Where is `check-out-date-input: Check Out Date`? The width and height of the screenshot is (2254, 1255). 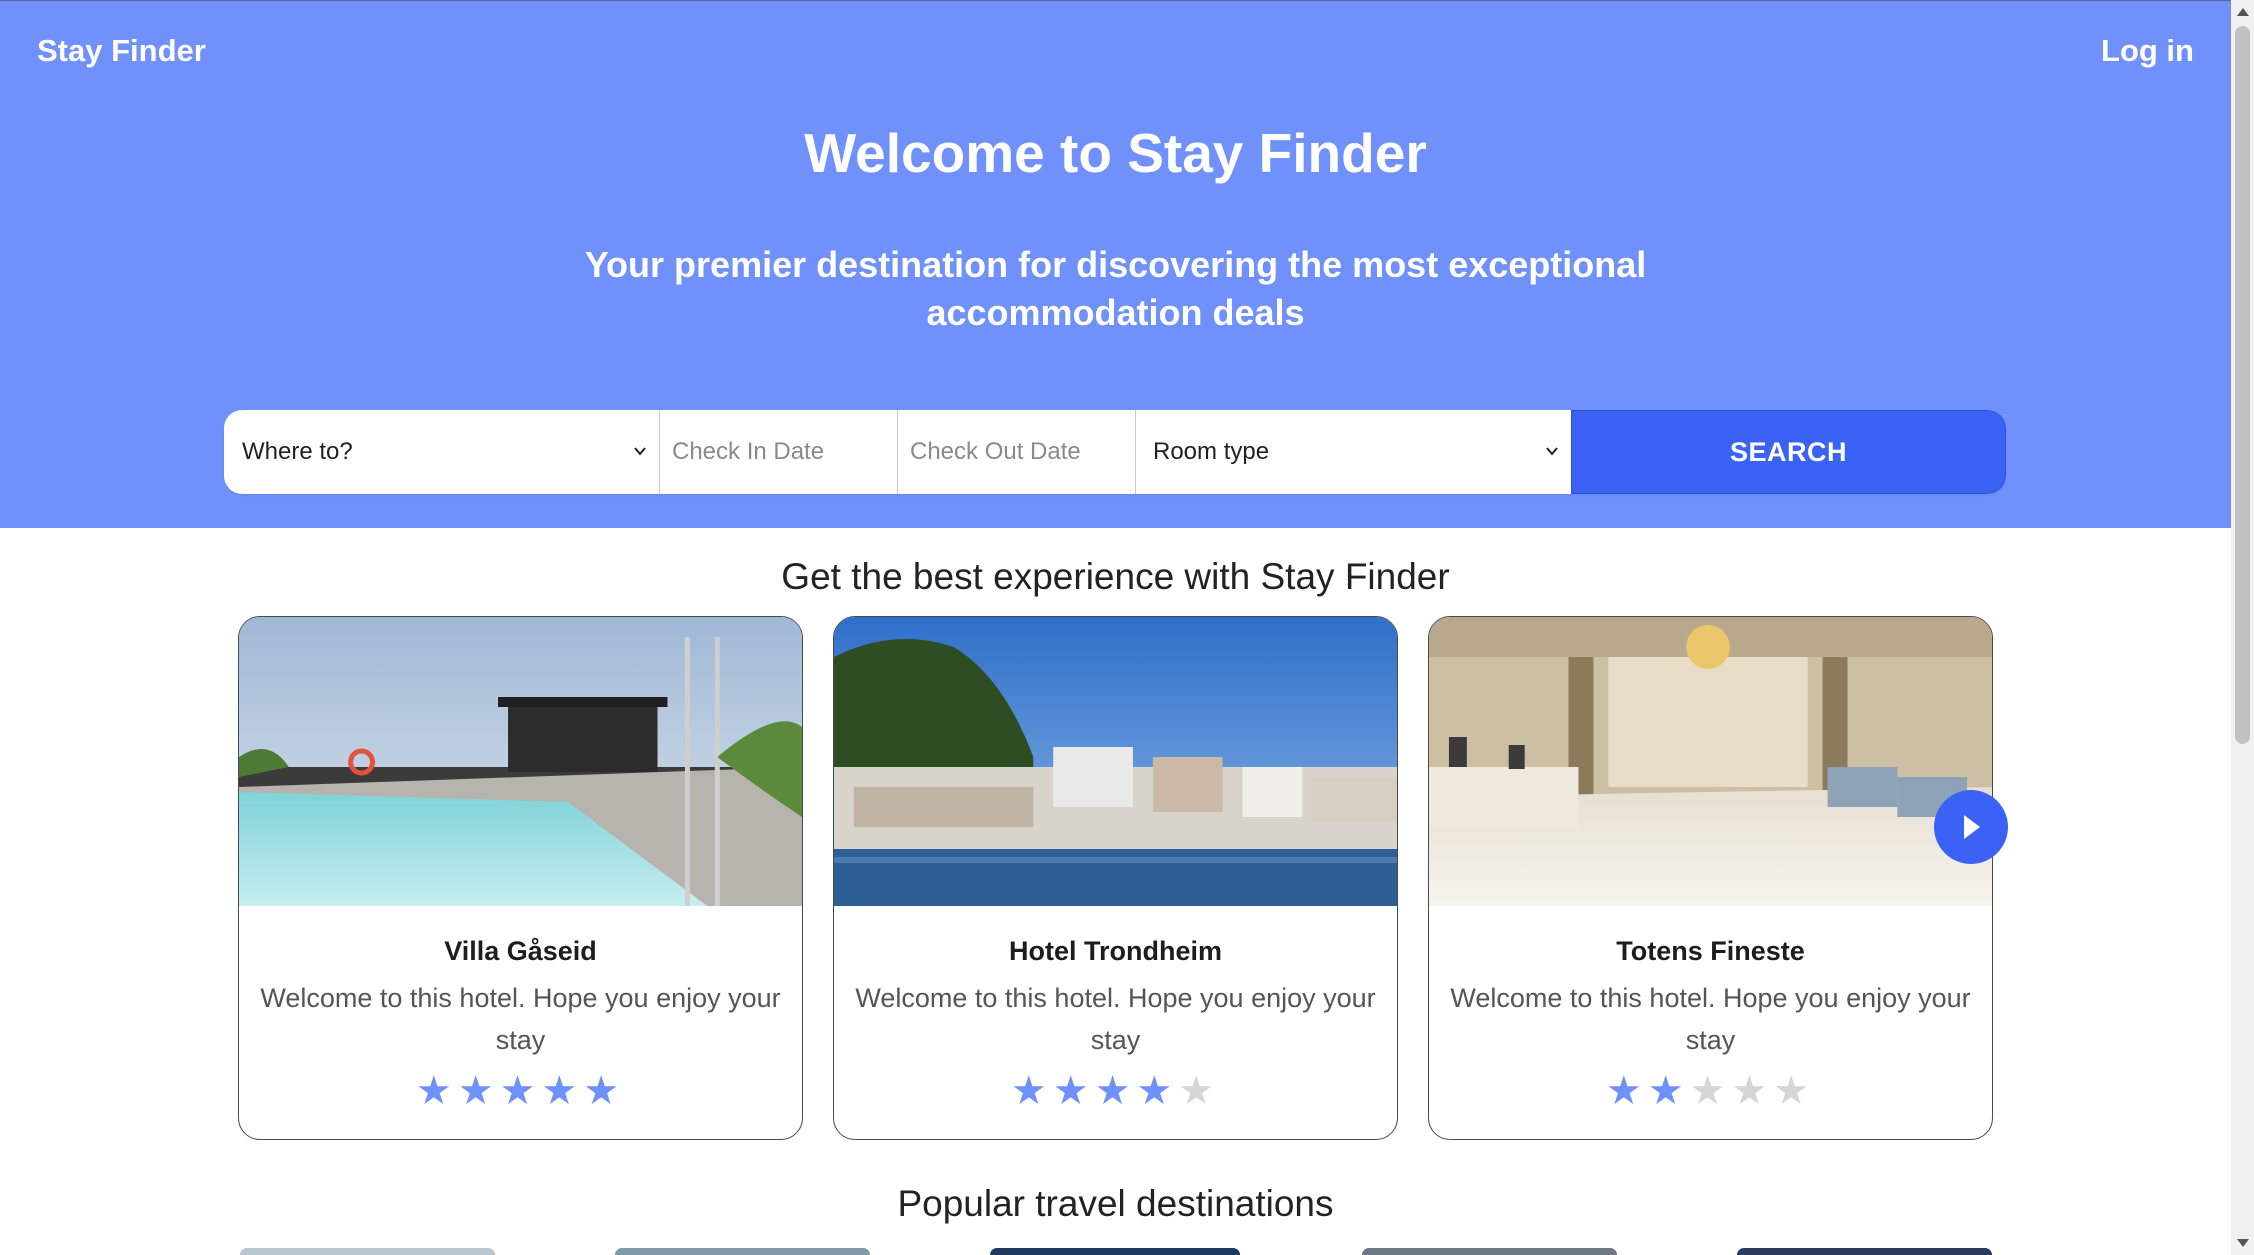 check-out-date-input: Check Out Date is located at coordinates (1017, 452).